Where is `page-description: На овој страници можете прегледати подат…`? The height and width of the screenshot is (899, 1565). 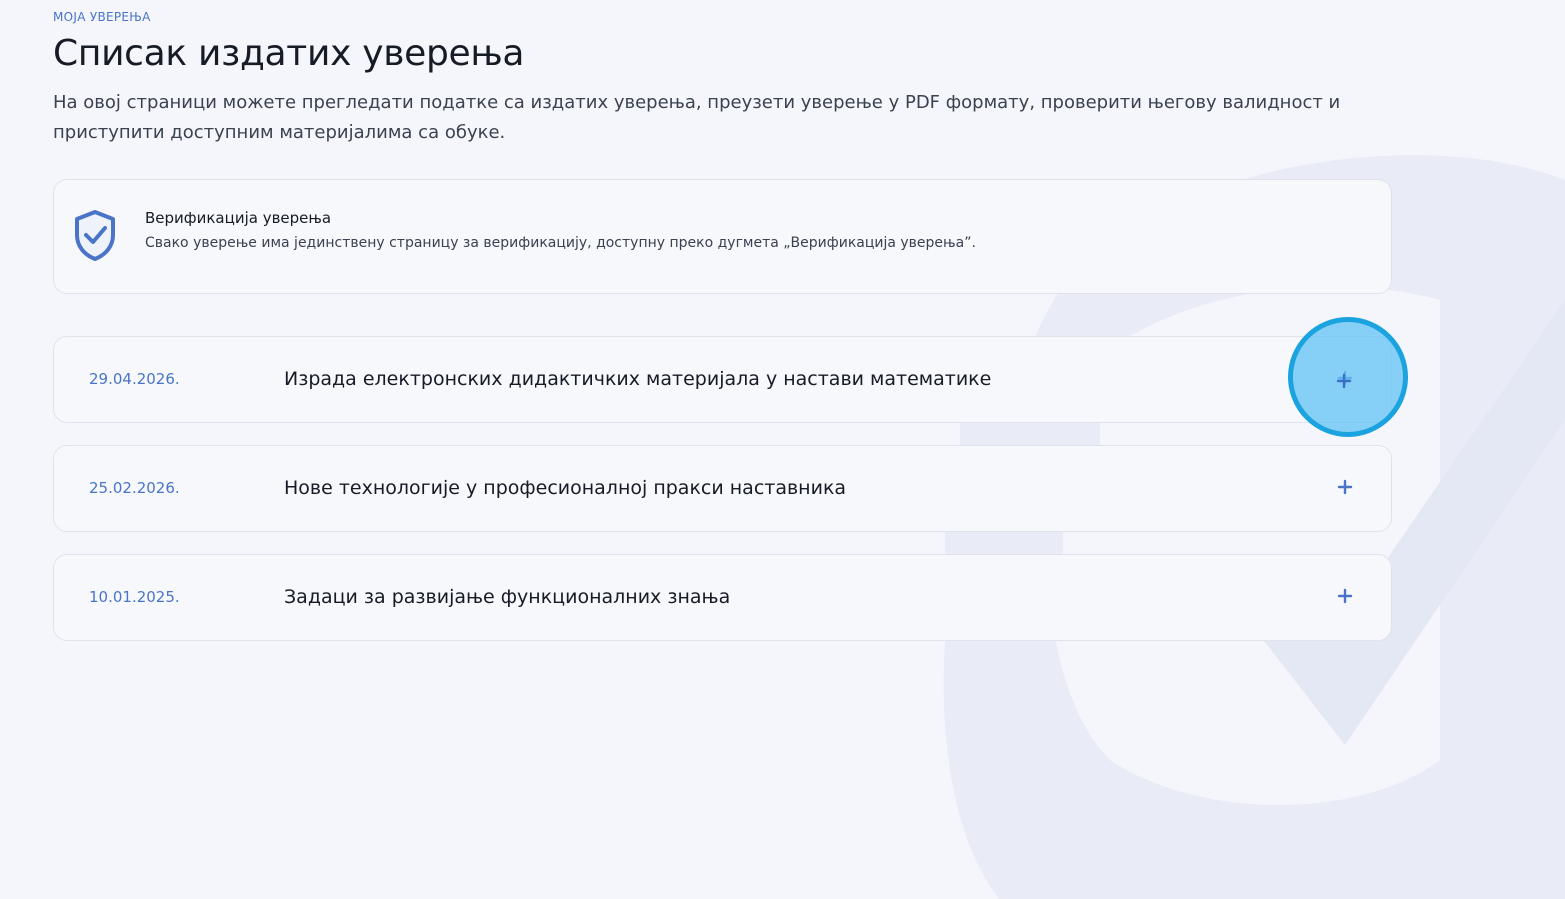
page-description: На овој страници можете прегледати подат… is located at coordinates (697, 117).